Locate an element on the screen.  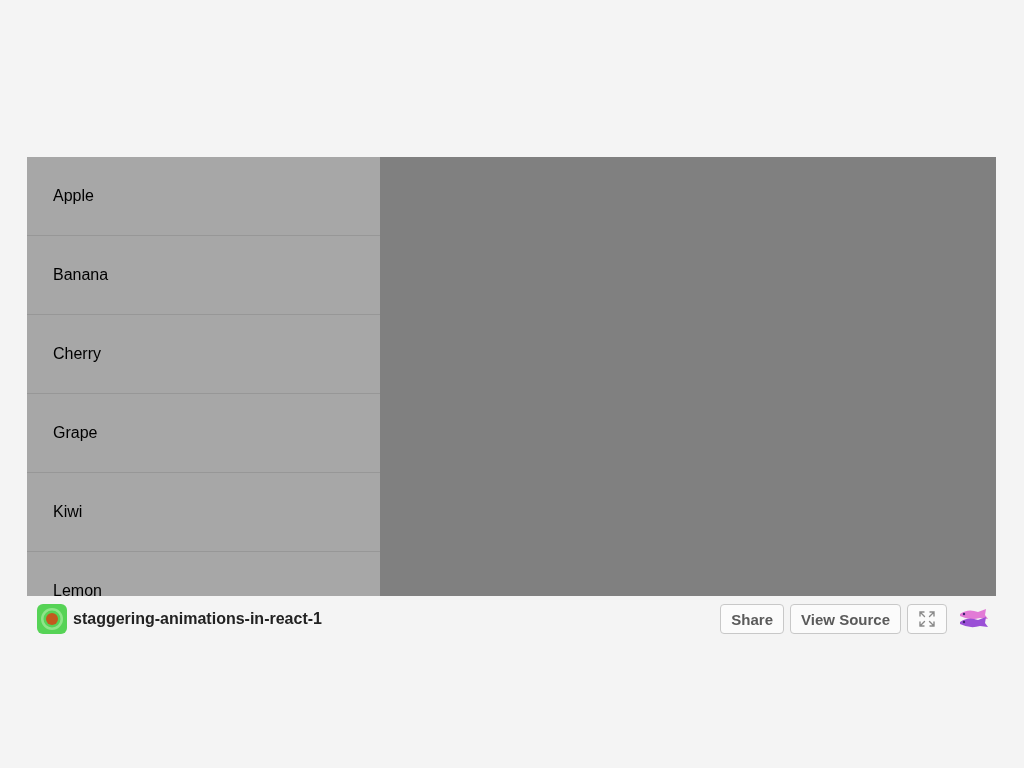
share-button: Share is located at coordinates (752, 619).